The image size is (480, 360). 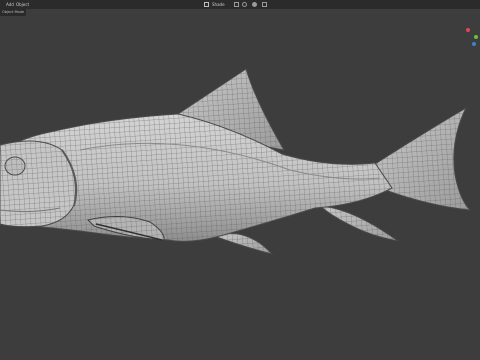 I want to click on gizmo-toggle-icon, so click(x=264, y=4).